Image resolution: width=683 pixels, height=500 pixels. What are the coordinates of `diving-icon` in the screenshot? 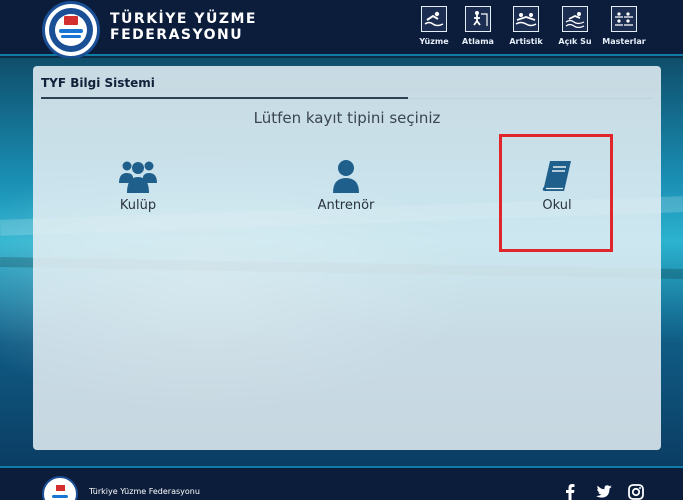 It's located at (478, 19).